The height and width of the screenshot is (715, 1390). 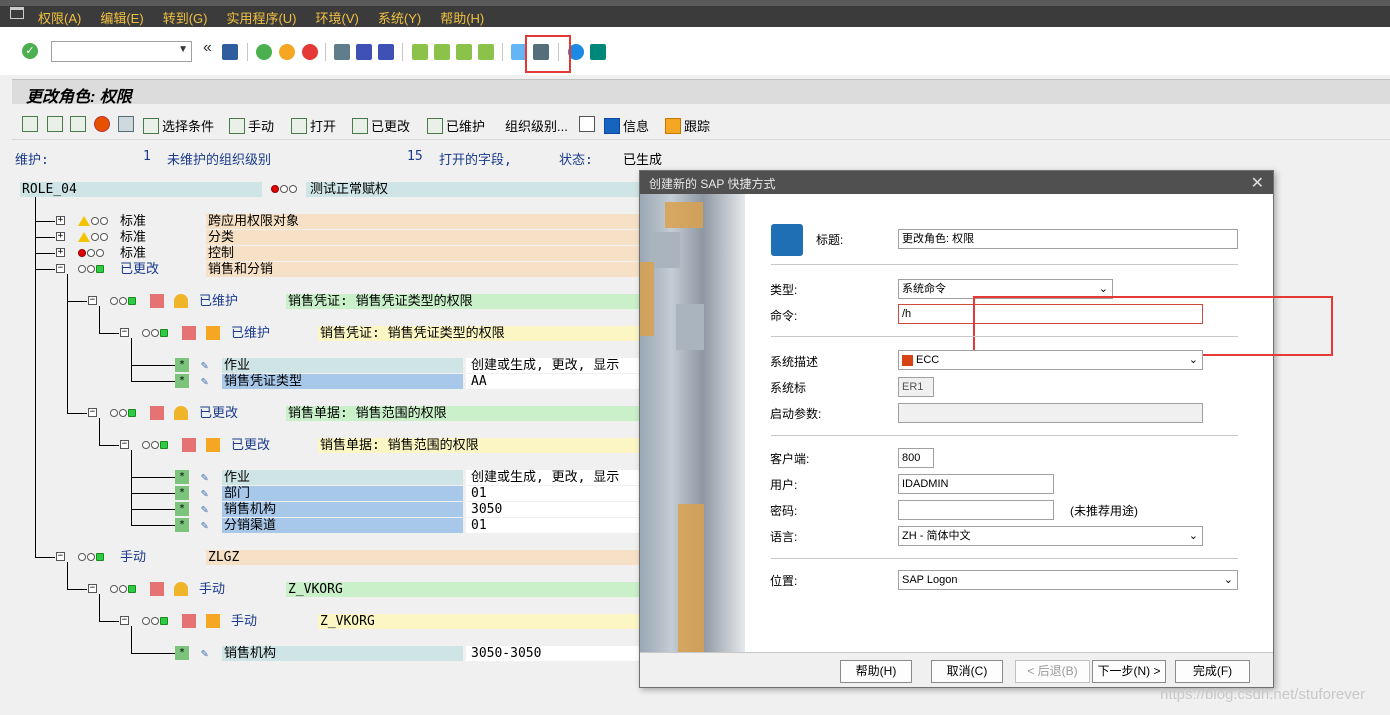 What do you see at coordinates (121, 17) in the screenshot?
I see `menu-edit: 编辑(E)` at bounding box center [121, 17].